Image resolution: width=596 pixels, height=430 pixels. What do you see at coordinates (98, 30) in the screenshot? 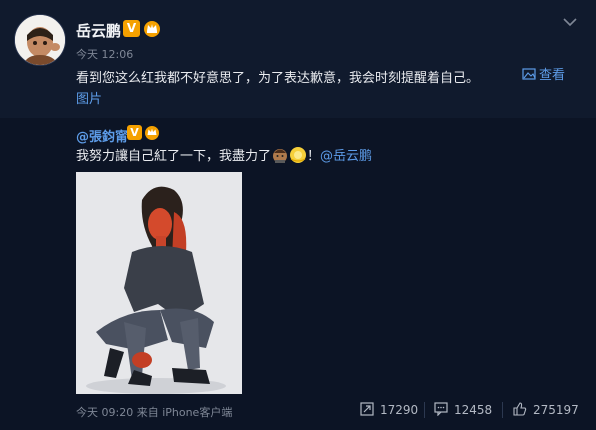
I see `author-name: 岳云鹏` at bounding box center [98, 30].